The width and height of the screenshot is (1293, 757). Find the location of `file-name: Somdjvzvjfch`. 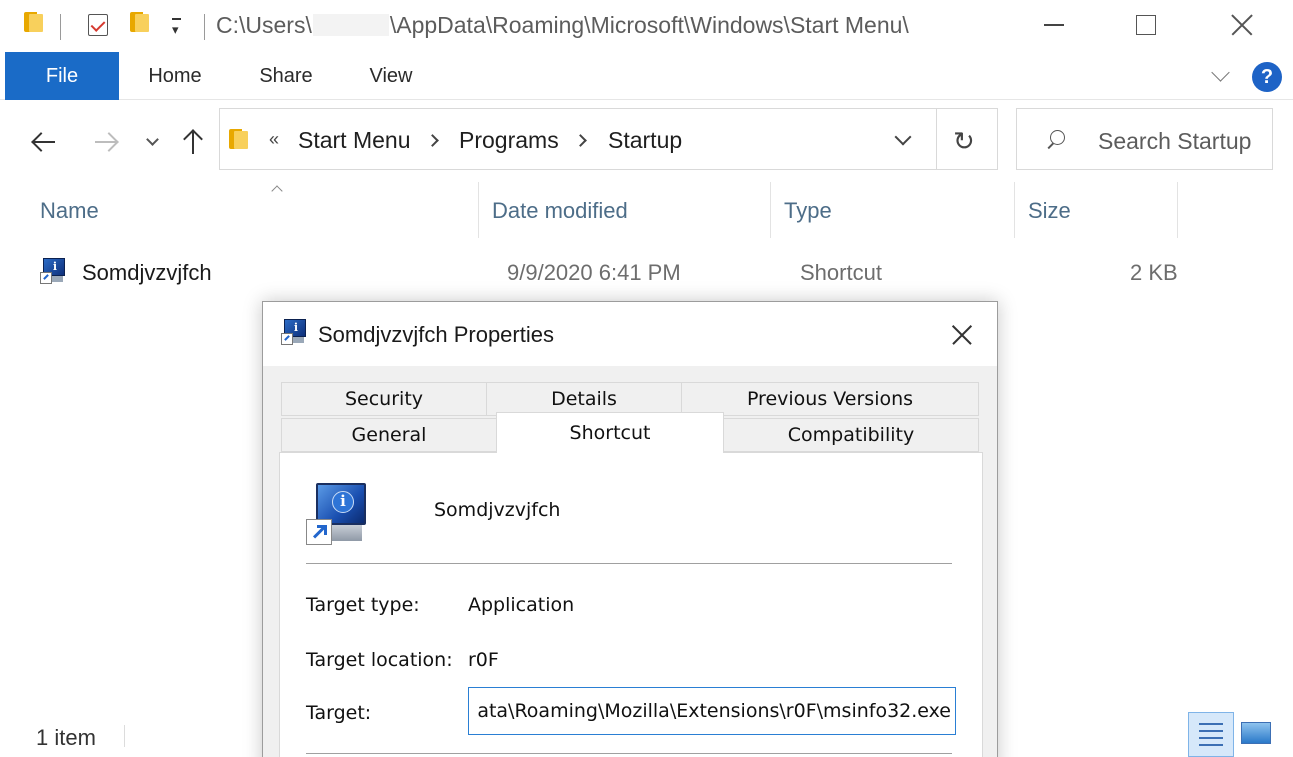

file-name: Somdjvzvjfch is located at coordinates (147, 272).